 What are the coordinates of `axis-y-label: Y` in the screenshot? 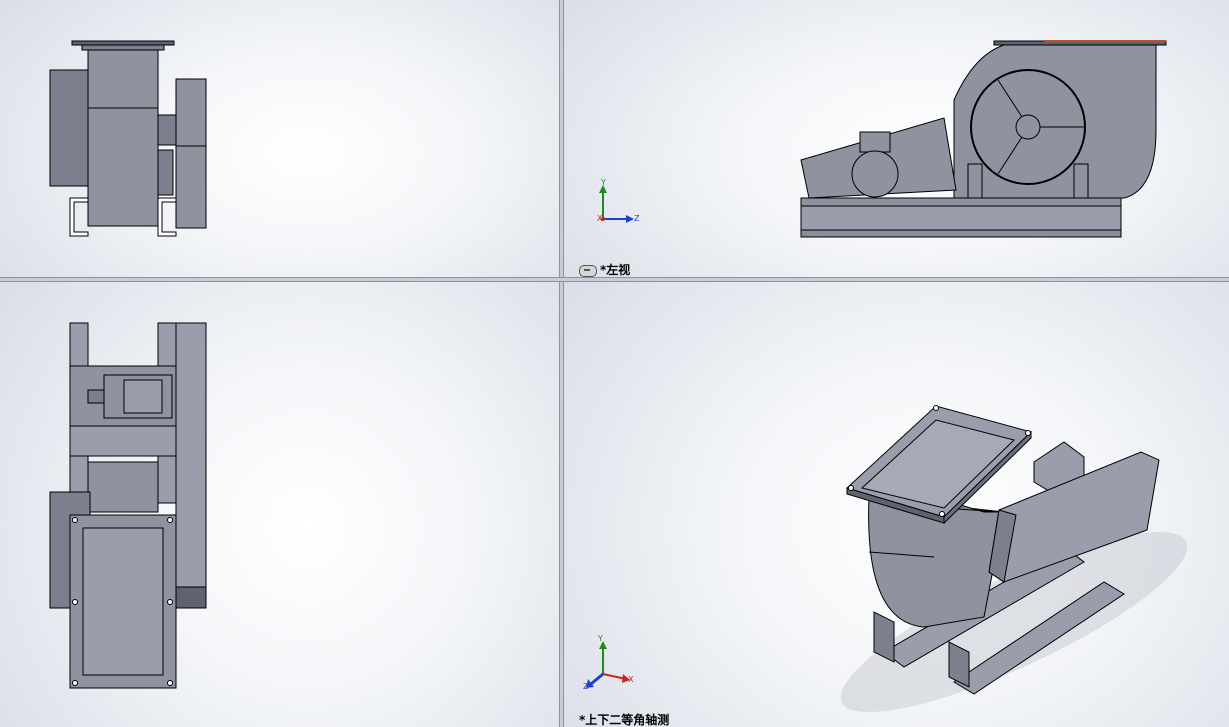 It's located at (603, 182).